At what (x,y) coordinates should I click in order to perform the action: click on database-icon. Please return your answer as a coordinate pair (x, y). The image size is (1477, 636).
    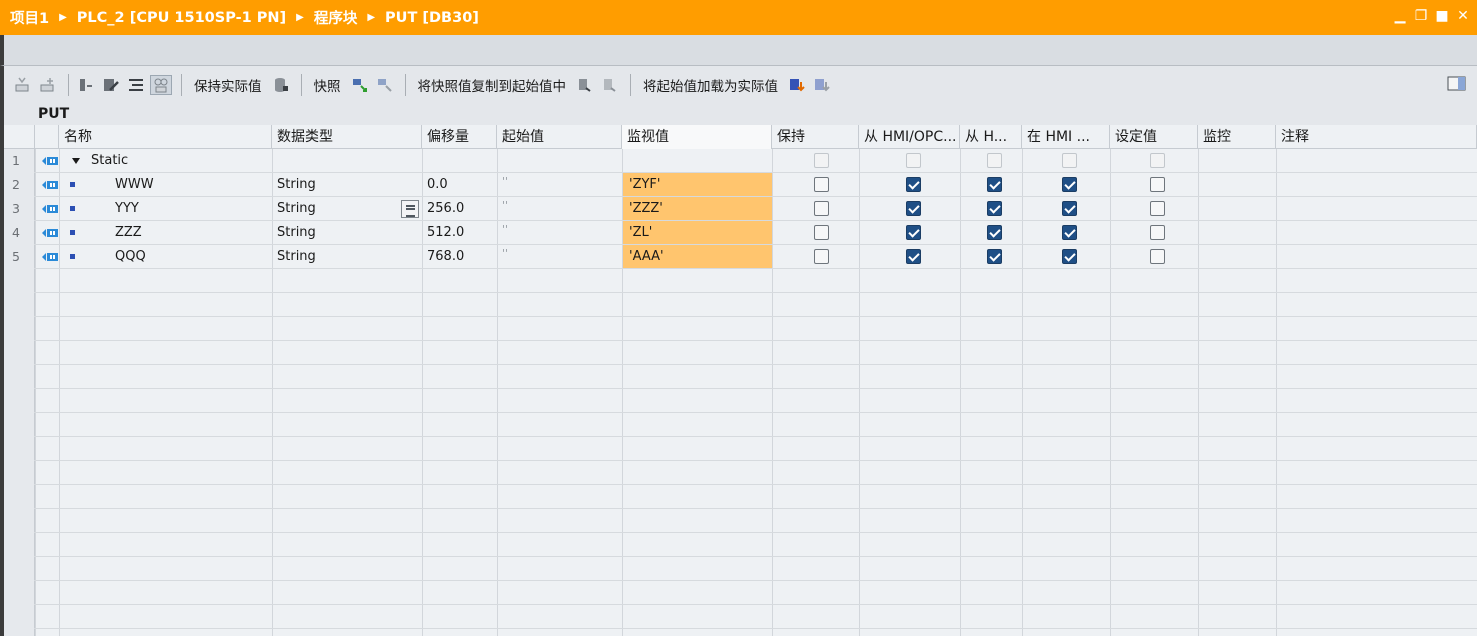
    Looking at the image, I should click on (281, 85).